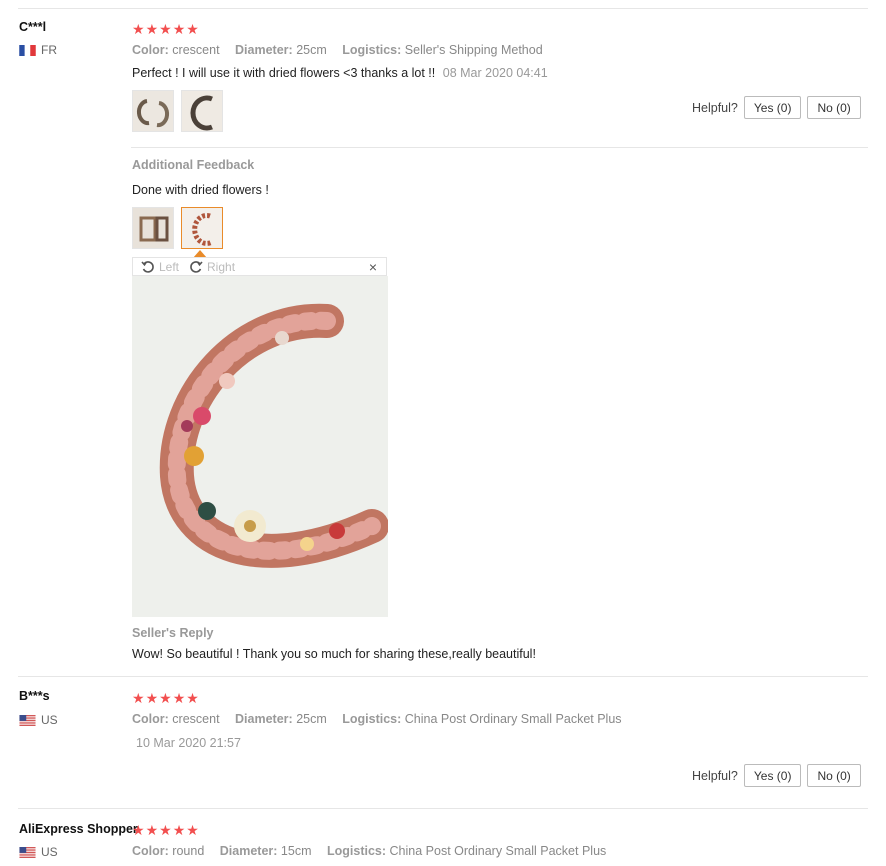 The width and height of the screenshot is (886, 866). I want to click on reviewer-name: AliExpress Shopper, so click(78, 829).